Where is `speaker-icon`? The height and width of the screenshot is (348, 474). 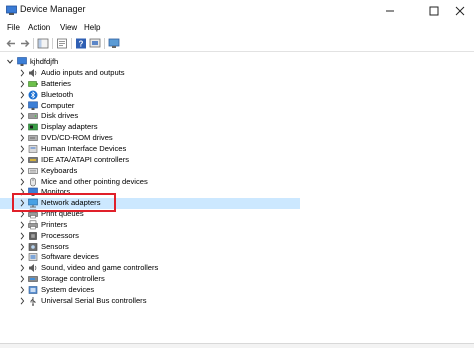 speaker-icon is located at coordinates (33, 73).